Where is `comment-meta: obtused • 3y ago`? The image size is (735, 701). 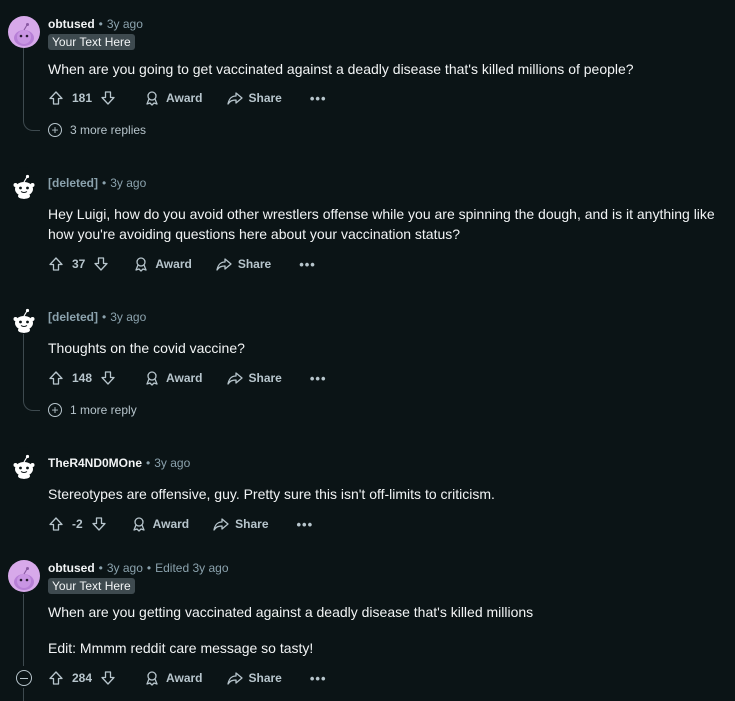 comment-meta: obtused • 3y ago is located at coordinates (95, 24).